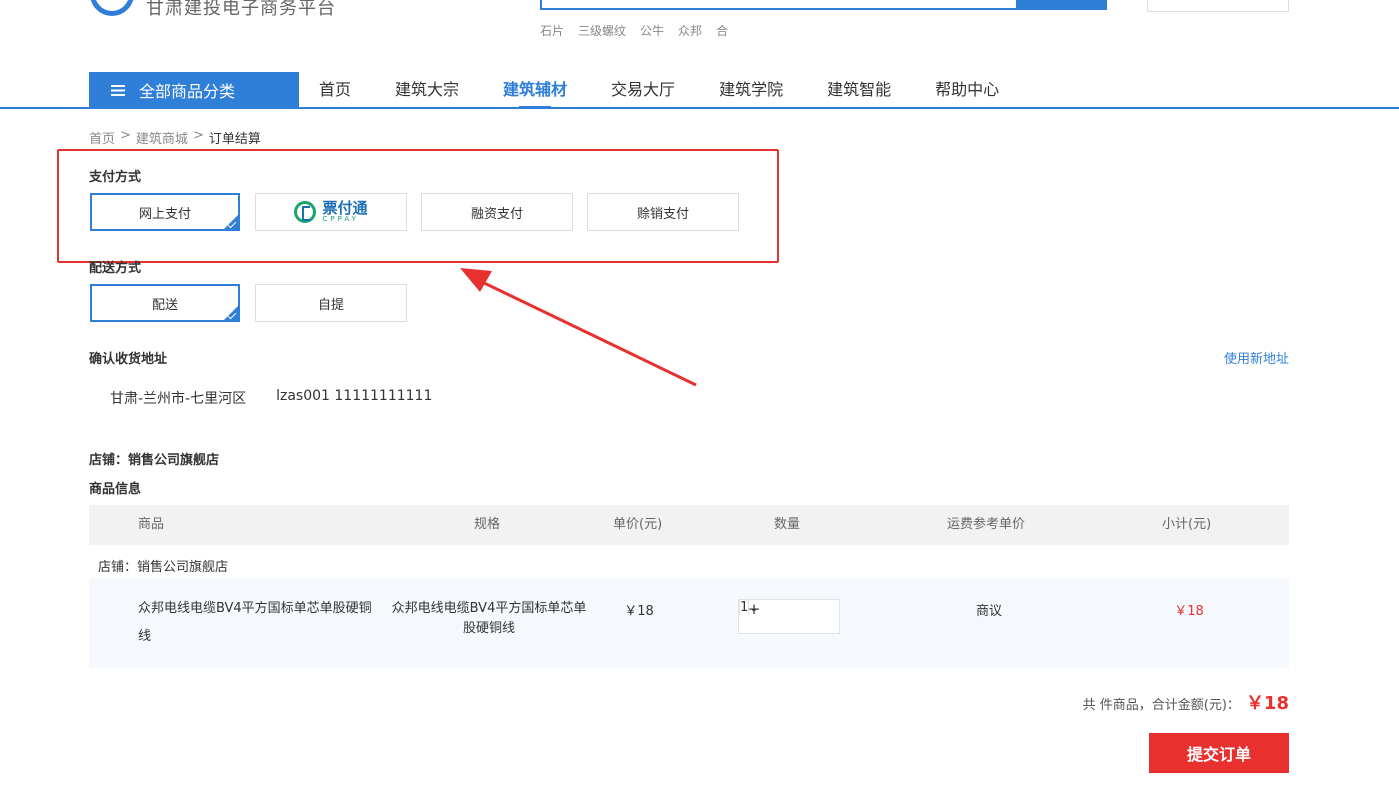 Image resolution: width=1399 pixels, height=800 pixels. Describe the element at coordinates (1267, 703) in the screenshot. I see `total-amount: ￥18` at that location.